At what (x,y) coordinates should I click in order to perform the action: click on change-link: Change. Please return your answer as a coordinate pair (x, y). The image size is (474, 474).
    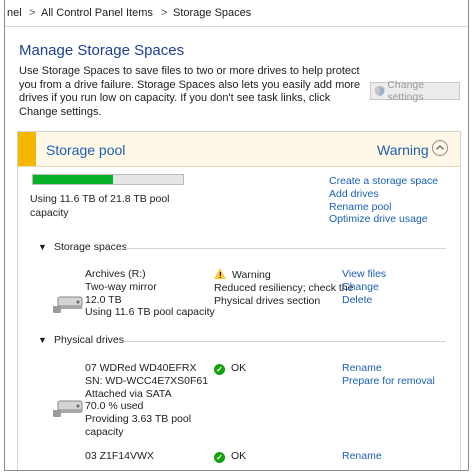
    Looking at the image, I should click on (364, 287).